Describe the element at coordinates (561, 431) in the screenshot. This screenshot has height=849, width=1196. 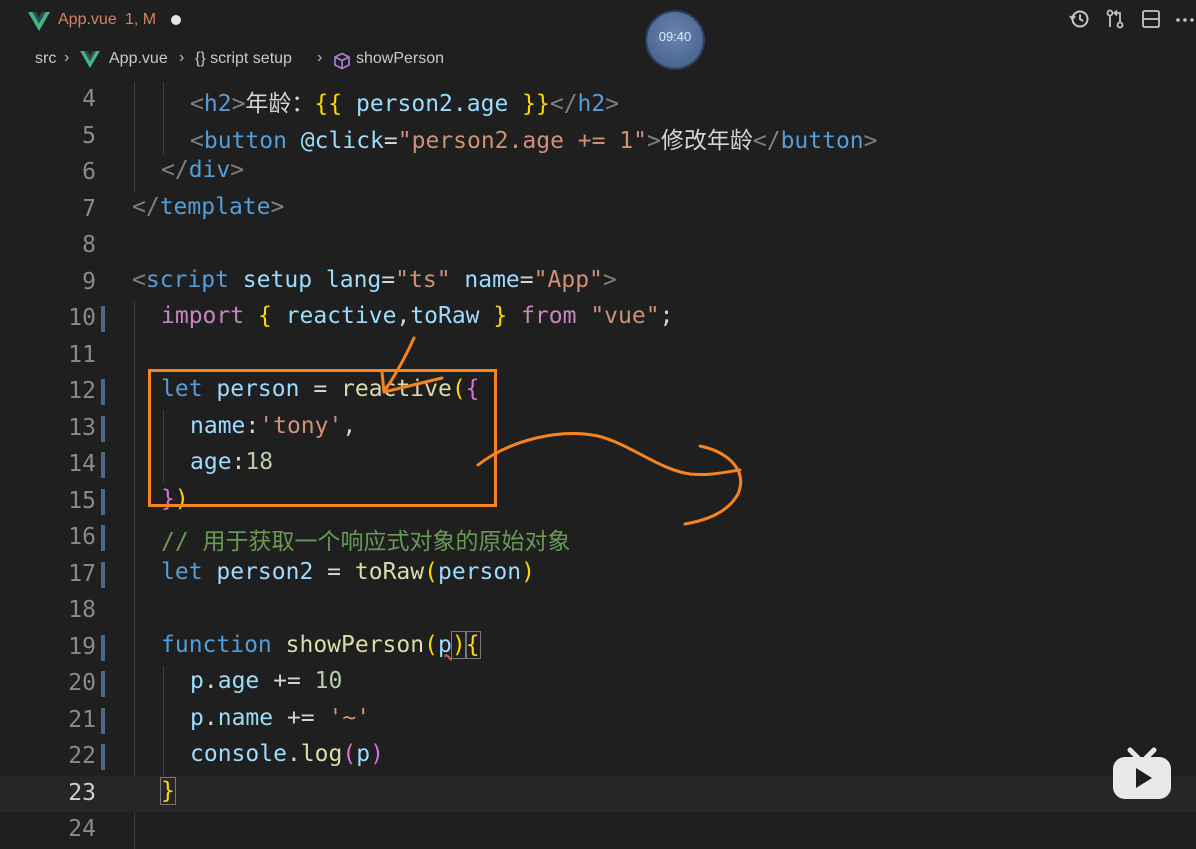
I see `annotation-layer` at that location.